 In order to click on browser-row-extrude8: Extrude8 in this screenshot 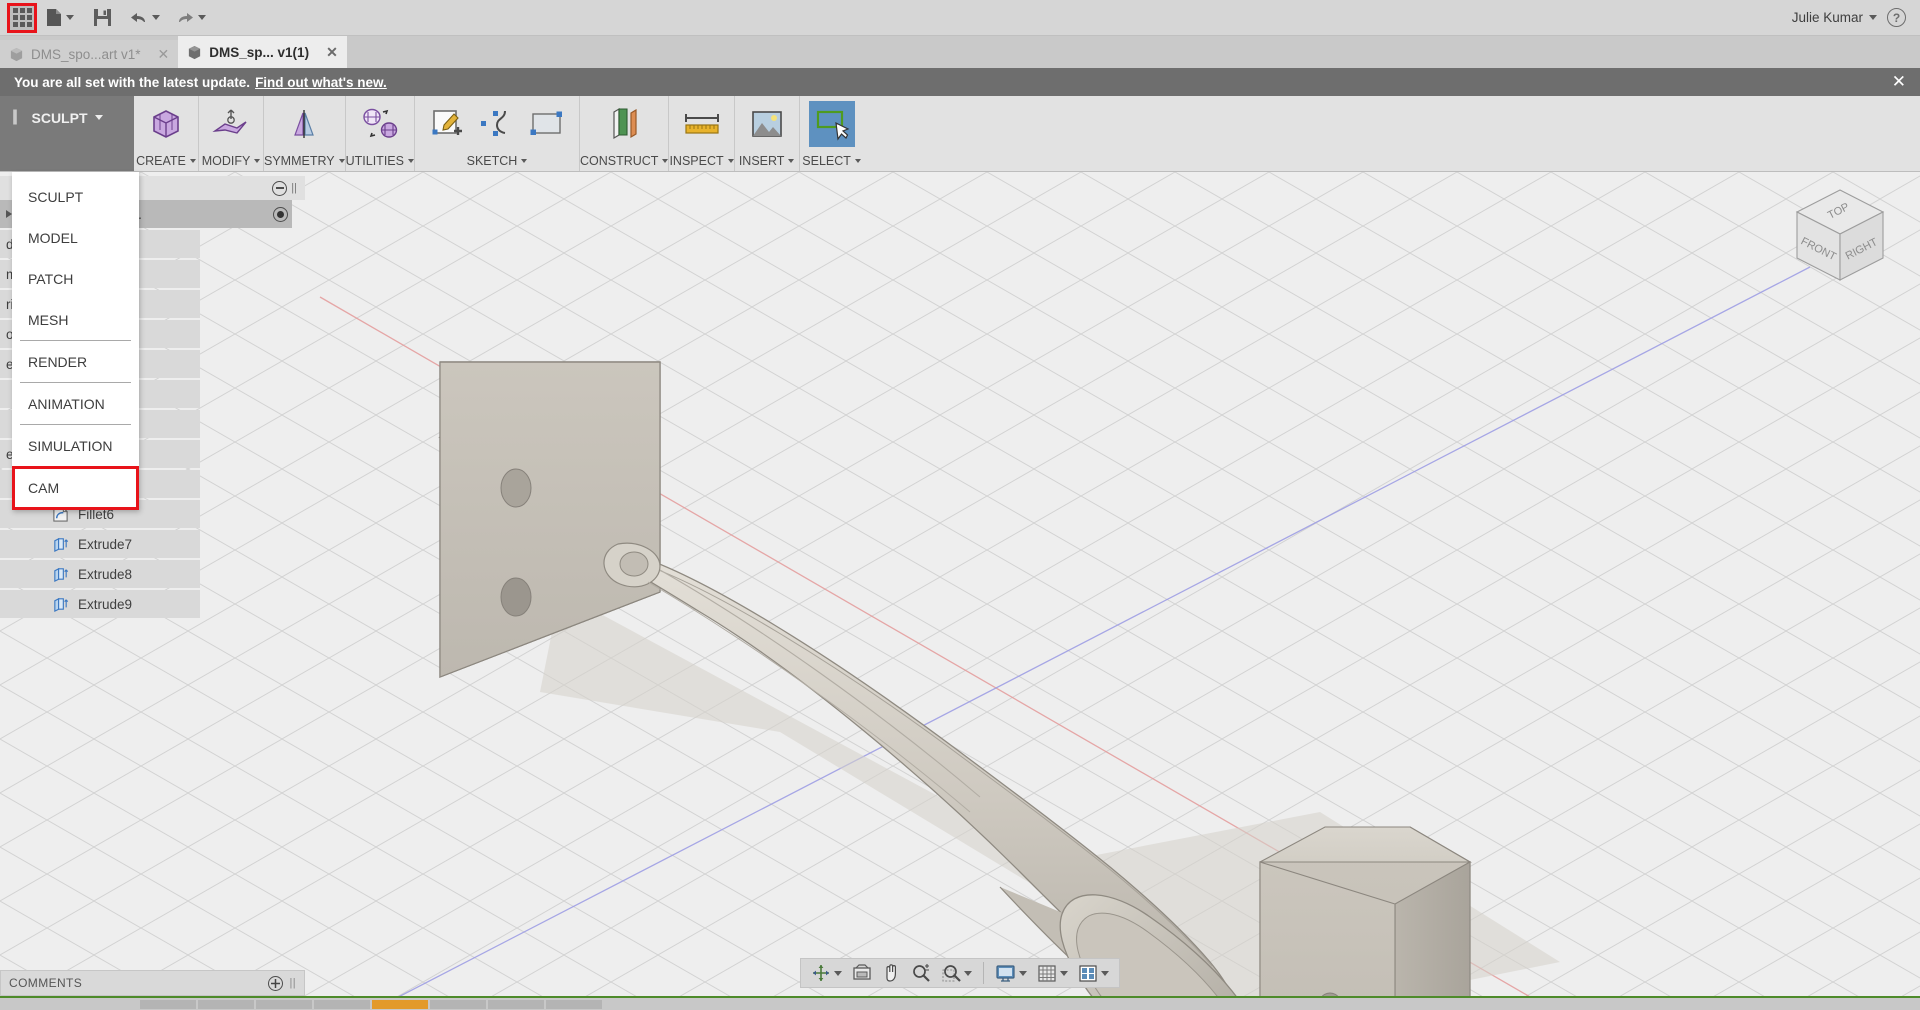, I will do `click(100, 574)`.